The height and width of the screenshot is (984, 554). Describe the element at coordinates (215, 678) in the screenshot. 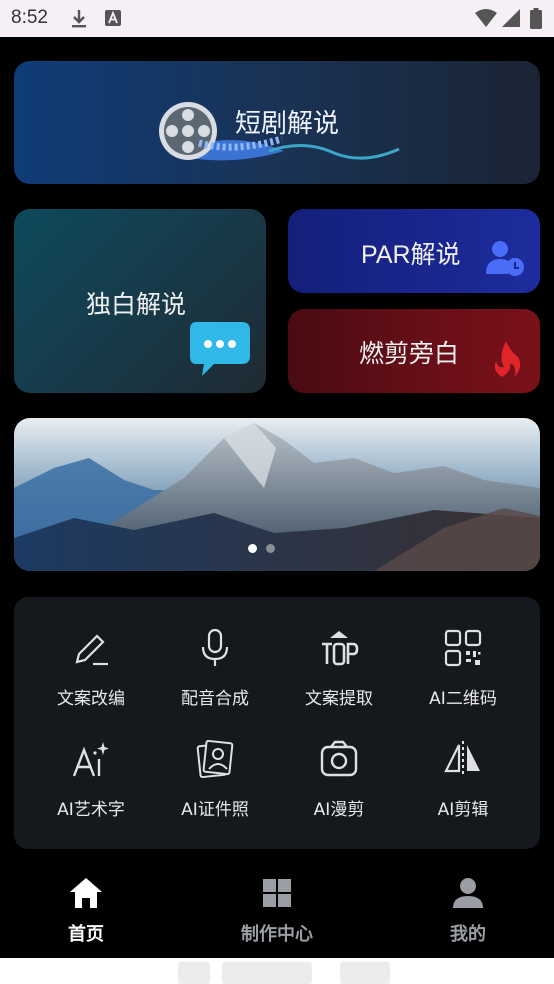

I see `tool-voice-synthesis: 配音合成` at that location.